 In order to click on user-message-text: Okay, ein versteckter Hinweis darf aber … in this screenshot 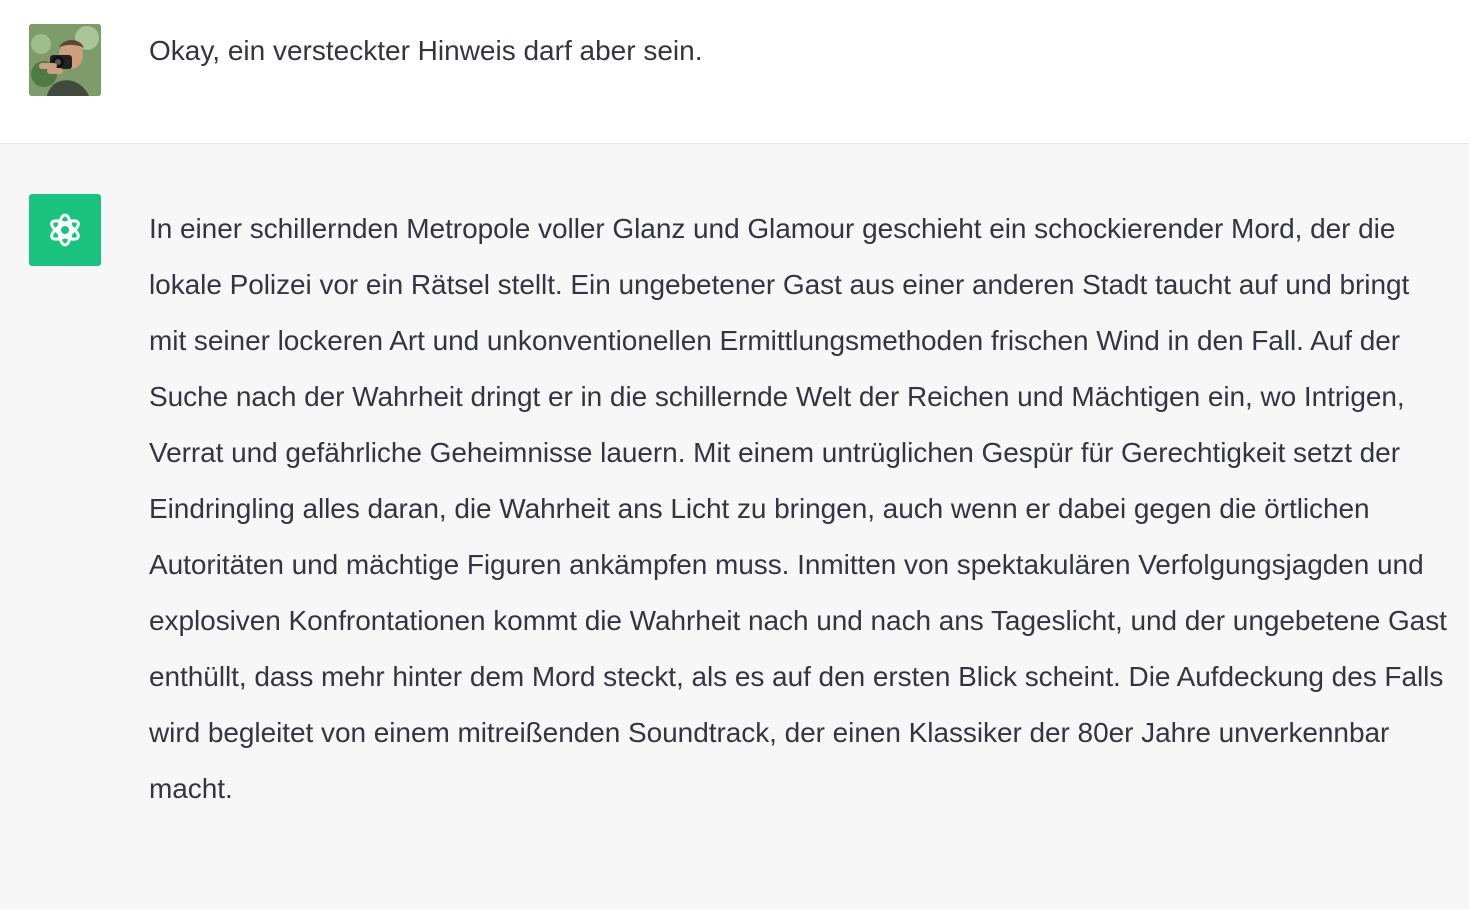, I will do `click(426, 50)`.